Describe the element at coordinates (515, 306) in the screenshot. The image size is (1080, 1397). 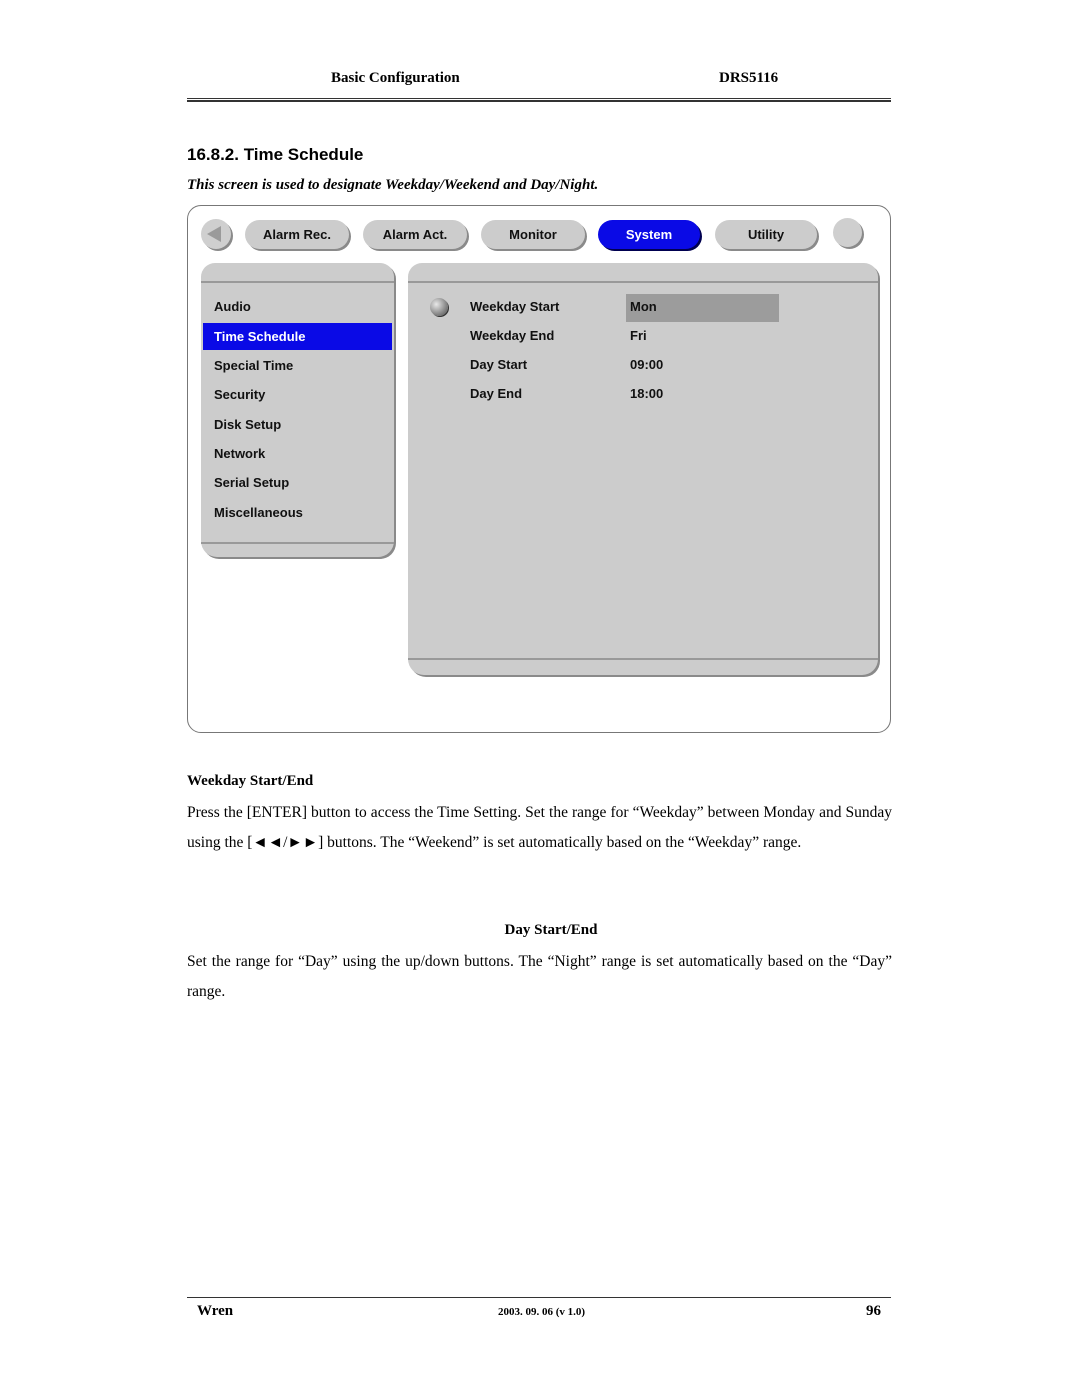
I see `weekday-start-label: Weekday Start` at that location.